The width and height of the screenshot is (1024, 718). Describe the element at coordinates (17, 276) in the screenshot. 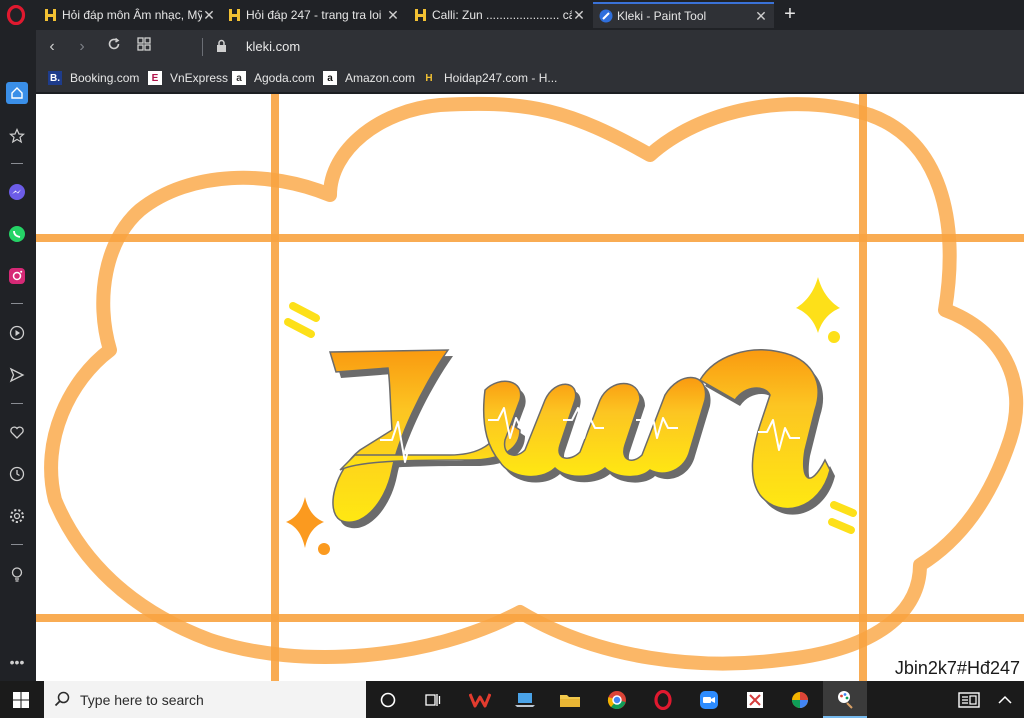

I see `instagram-icon` at that location.